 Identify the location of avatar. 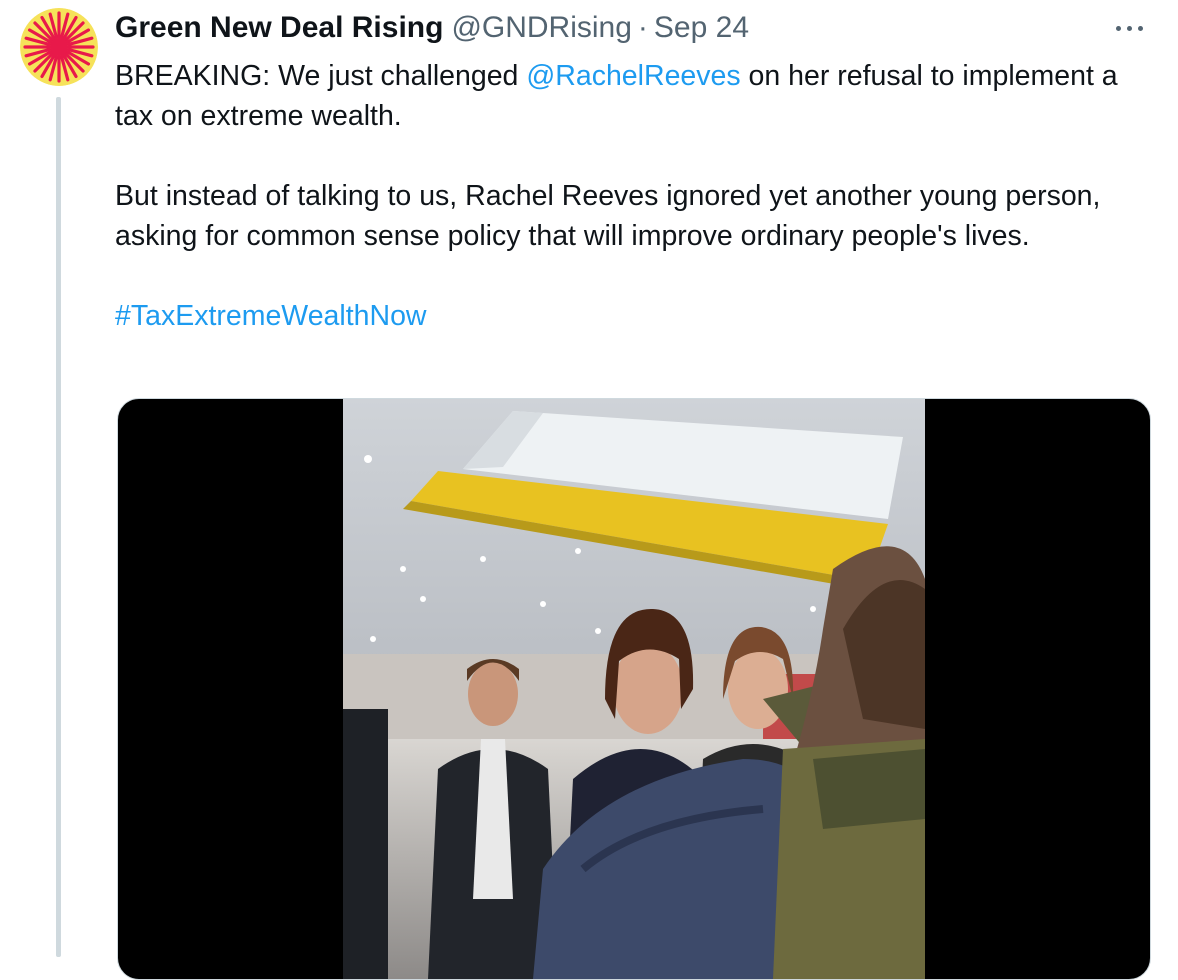
(59, 47).